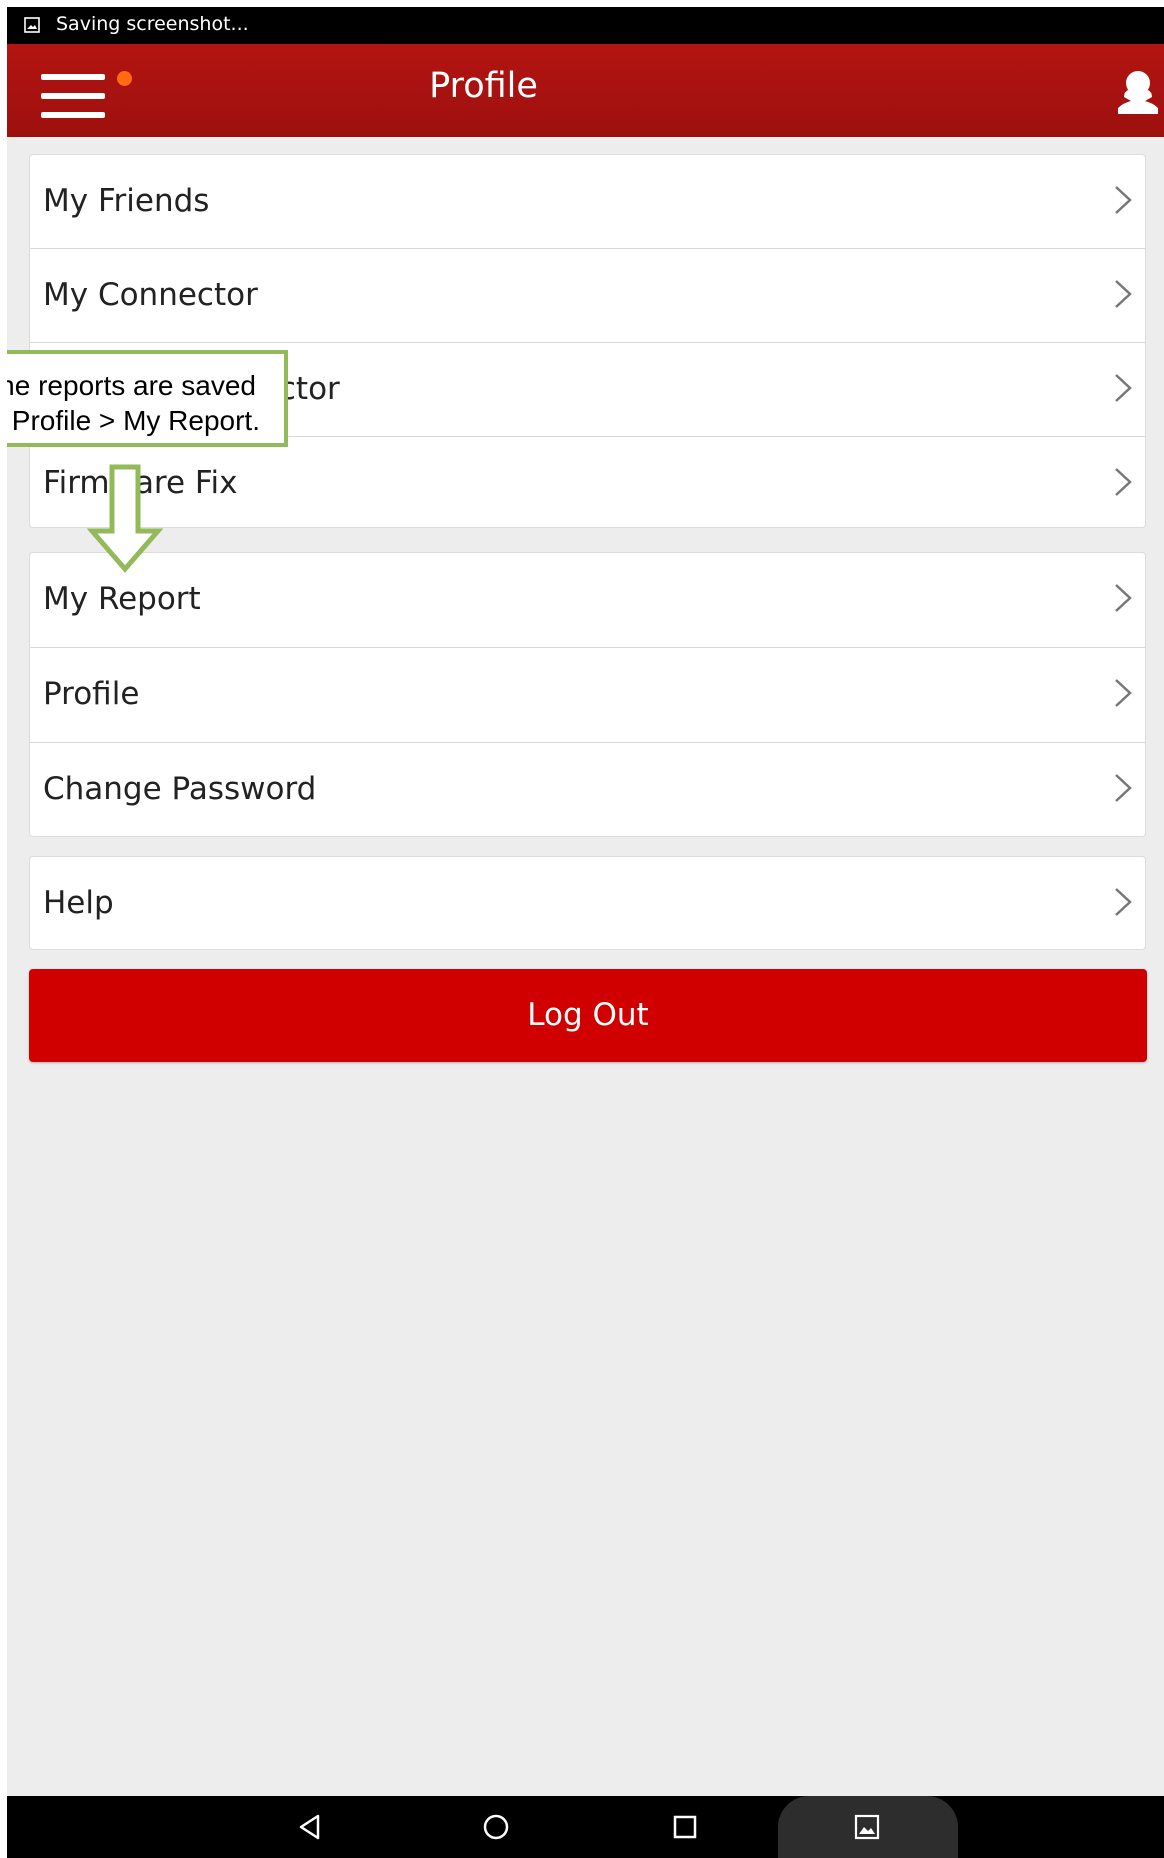  Describe the element at coordinates (91, 694) in the screenshot. I see `menu-item-label: Profile` at that location.